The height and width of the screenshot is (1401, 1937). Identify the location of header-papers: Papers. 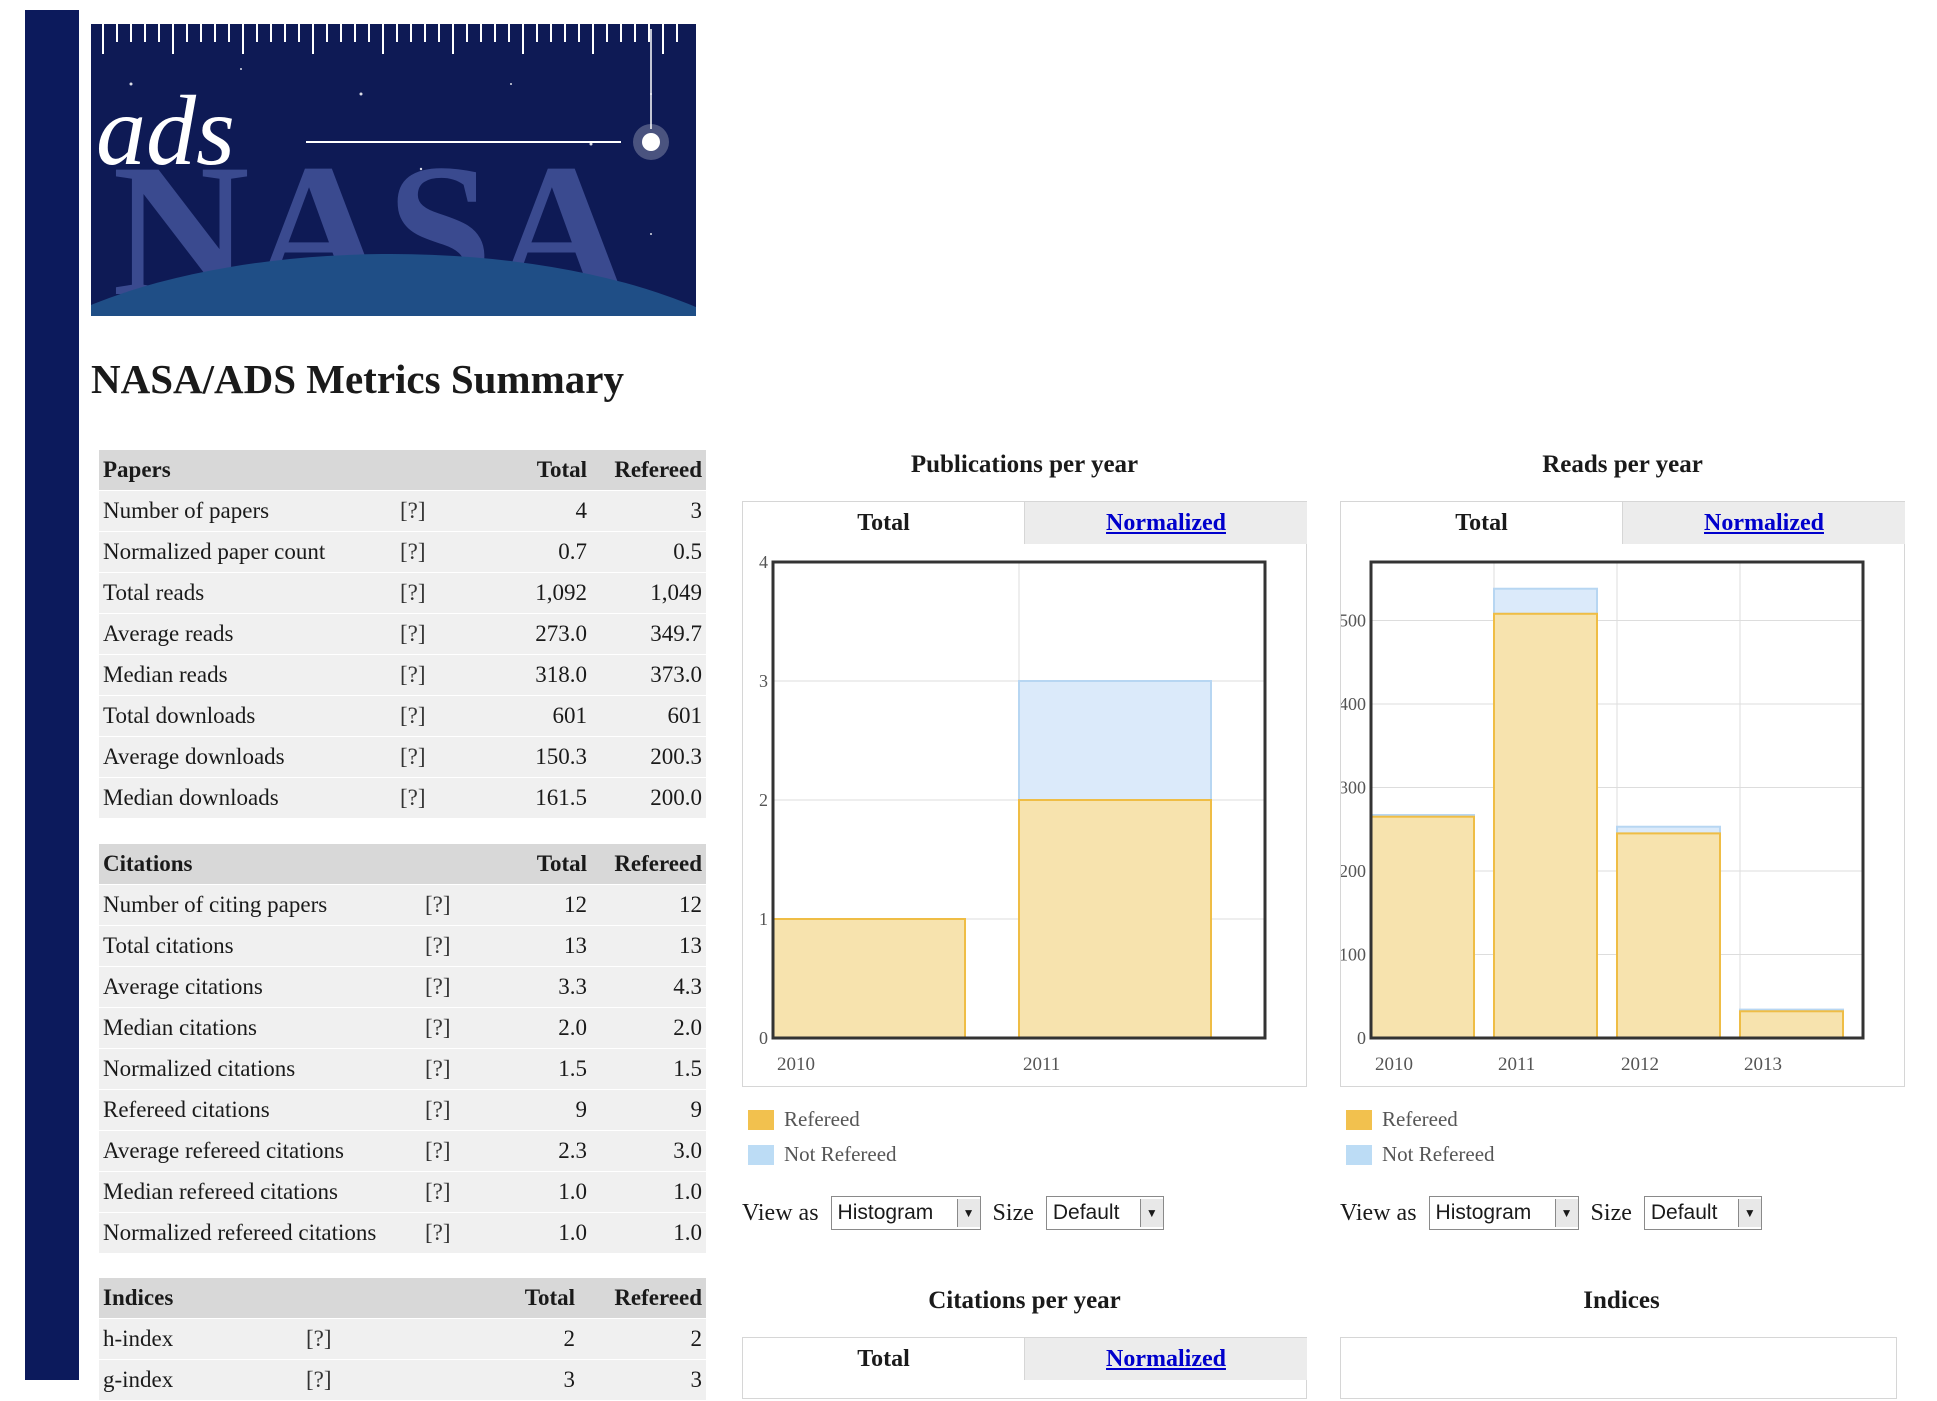
(247, 470).